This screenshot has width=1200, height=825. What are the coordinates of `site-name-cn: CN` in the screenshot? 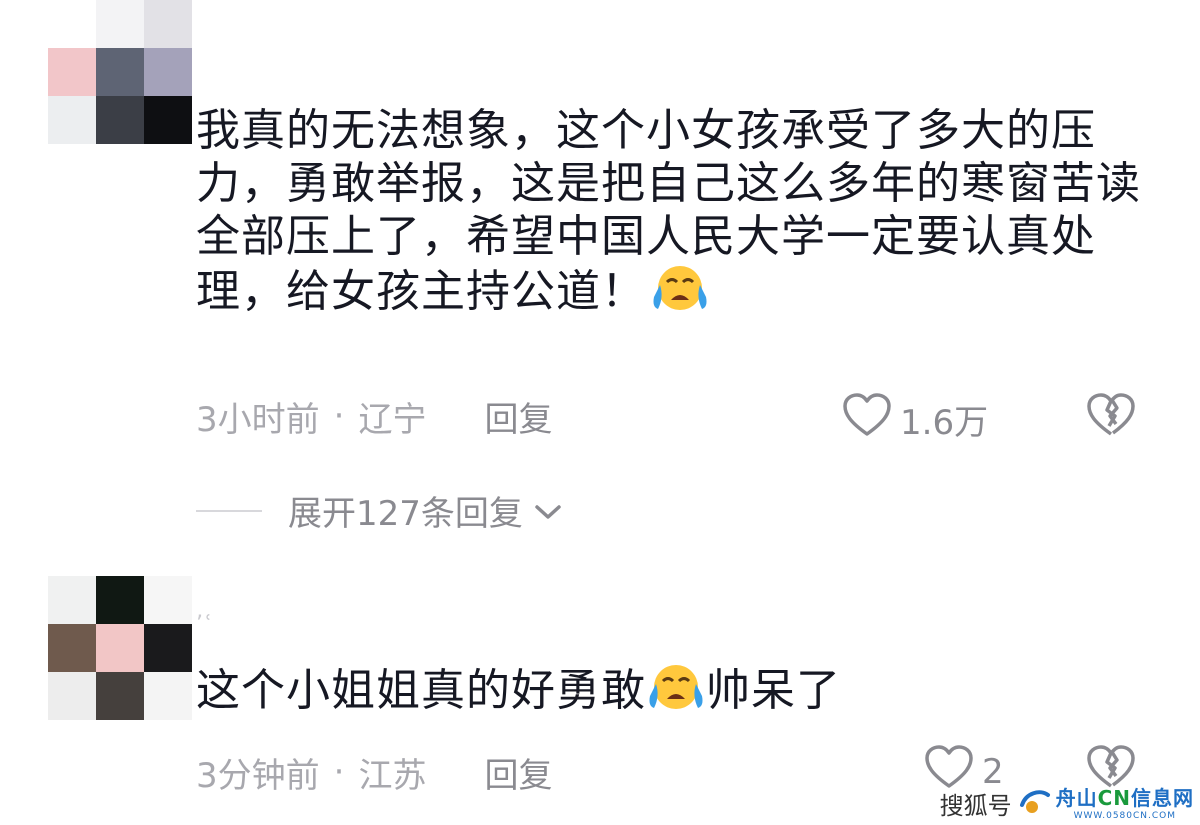 It's located at (1114, 798).